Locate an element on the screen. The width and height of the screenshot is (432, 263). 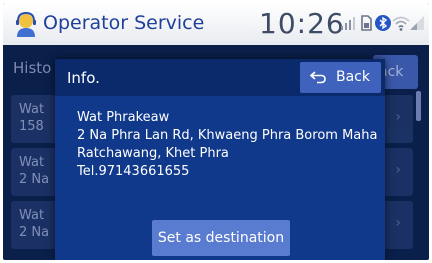
set-as-destination-button: Set as destination is located at coordinates (221, 238).